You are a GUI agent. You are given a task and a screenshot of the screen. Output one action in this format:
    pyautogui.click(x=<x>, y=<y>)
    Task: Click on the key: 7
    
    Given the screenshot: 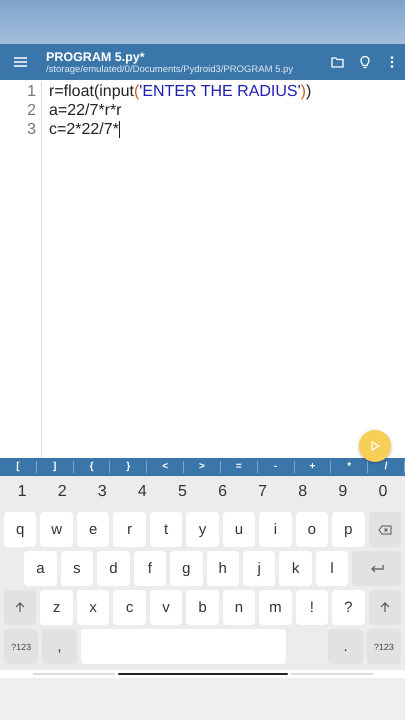 What is the action you would take?
    pyautogui.click(x=262, y=492)
    